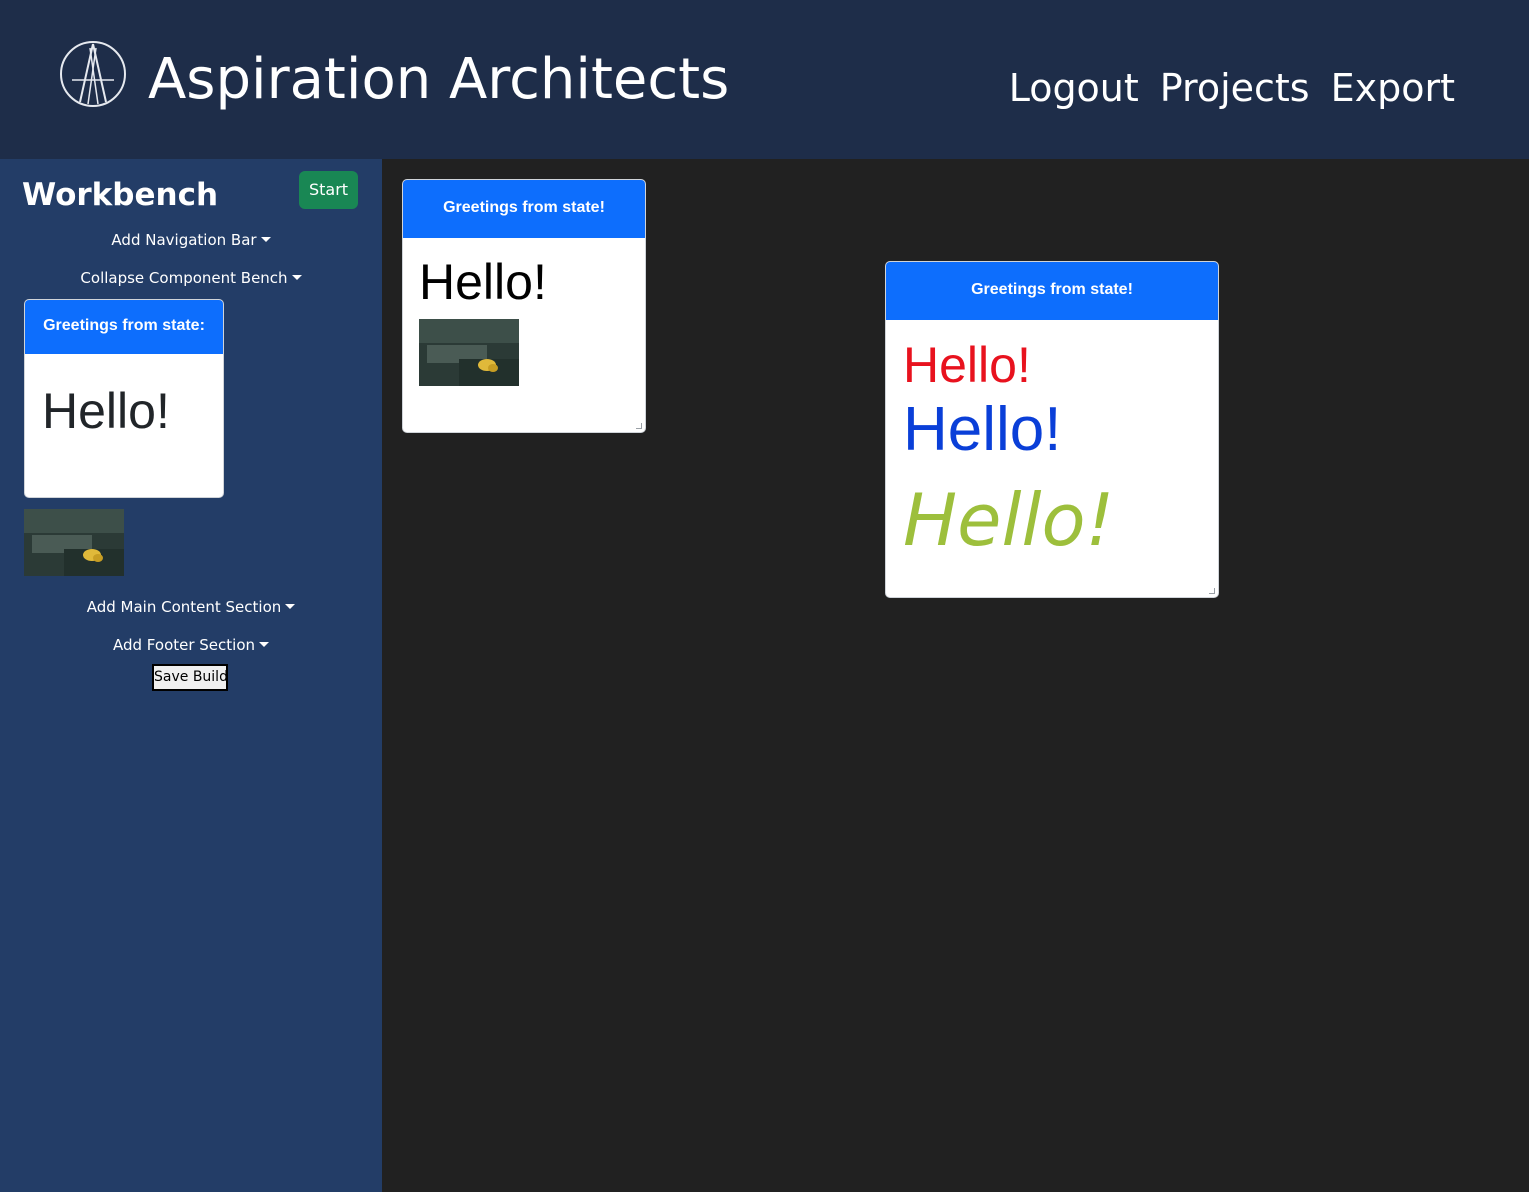  What do you see at coordinates (1009, 520) in the screenshot?
I see `hello-green-text: Hello!` at bounding box center [1009, 520].